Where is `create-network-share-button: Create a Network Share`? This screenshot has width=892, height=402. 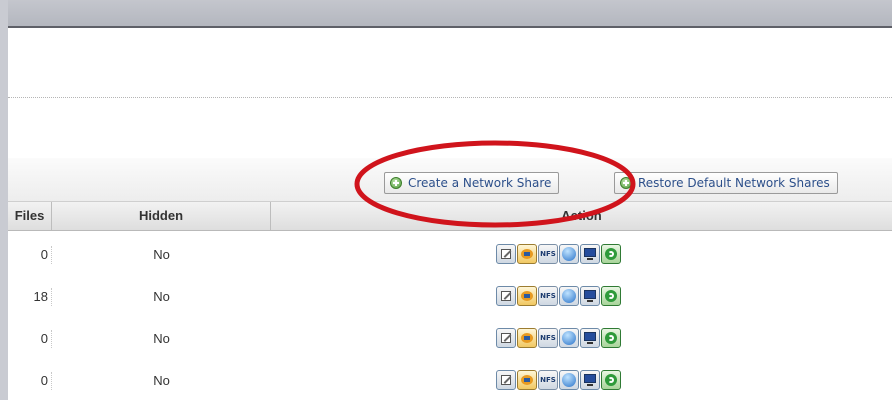
create-network-share-button: Create a Network Share is located at coordinates (472, 183).